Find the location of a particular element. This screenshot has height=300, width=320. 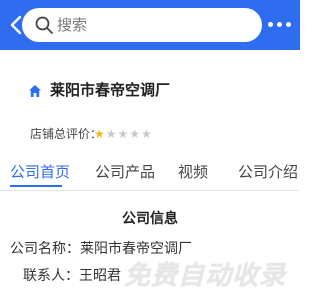

divider is located at coordinates (150, 190).